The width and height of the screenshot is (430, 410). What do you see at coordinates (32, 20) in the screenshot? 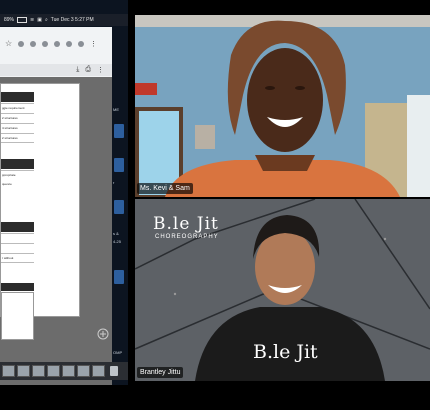
I see `wifi-icon: ≋` at bounding box center [32, 20].